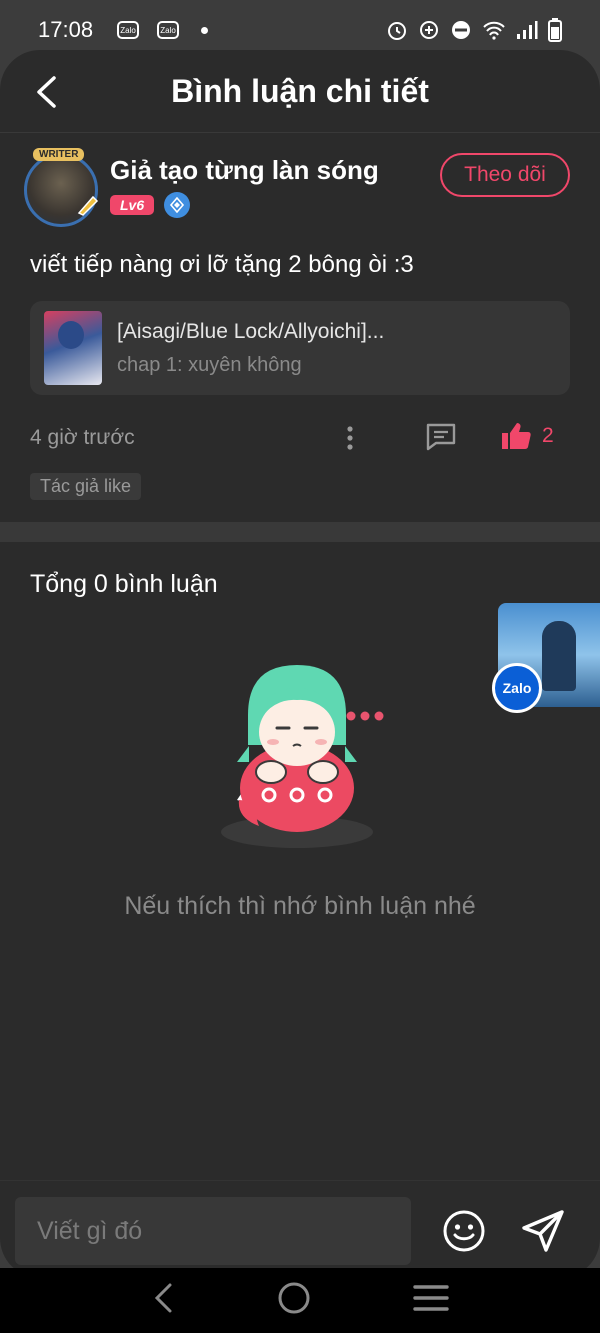  Describe the element at coordinates (305, 750) in the screenshot. I see `empty-comments-illustration` at that location.